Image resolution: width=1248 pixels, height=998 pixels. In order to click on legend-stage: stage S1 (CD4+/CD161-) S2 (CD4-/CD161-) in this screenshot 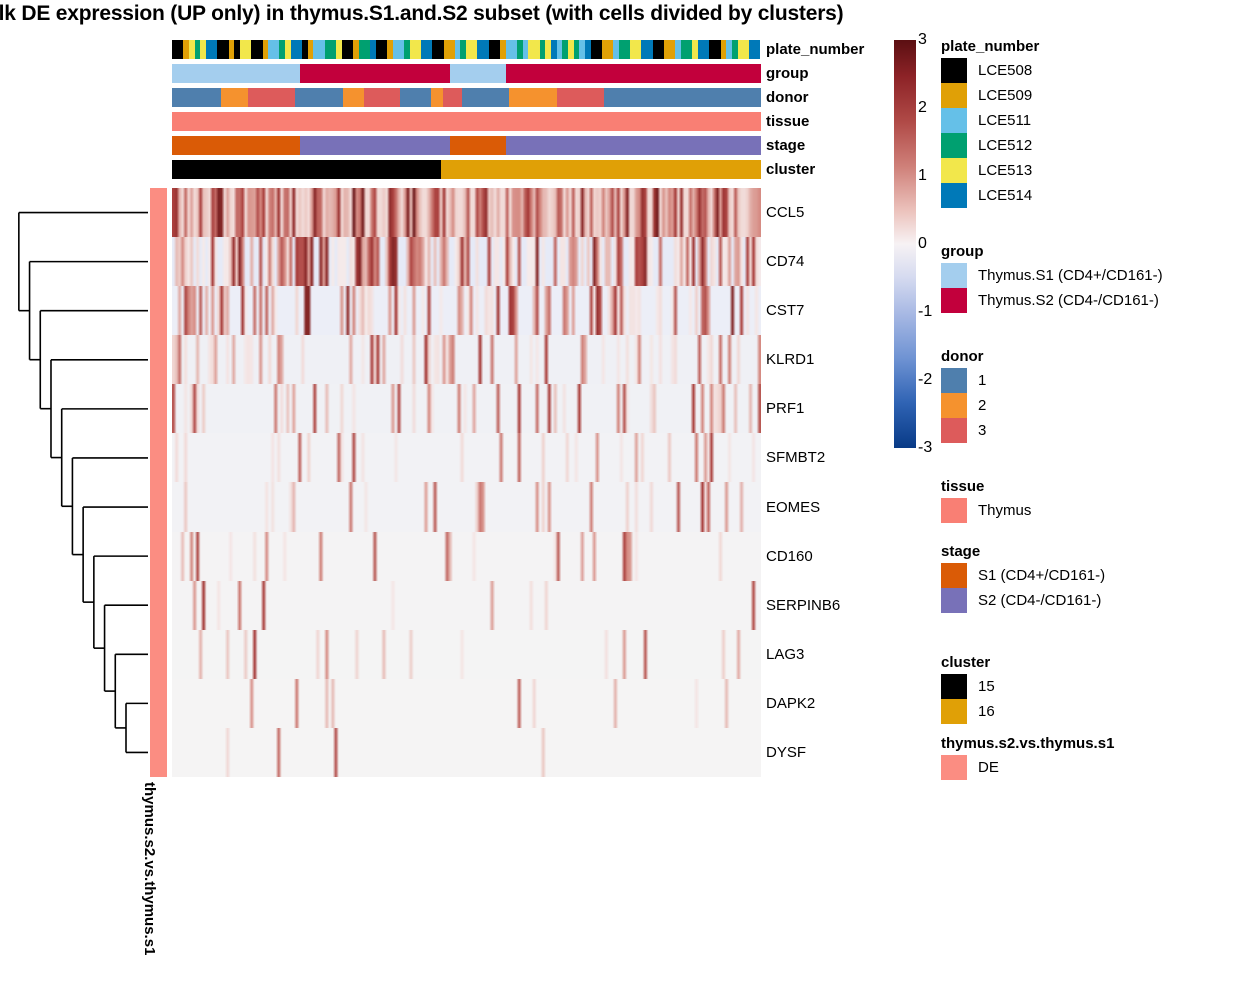, I will do `click(1023, 578)`.